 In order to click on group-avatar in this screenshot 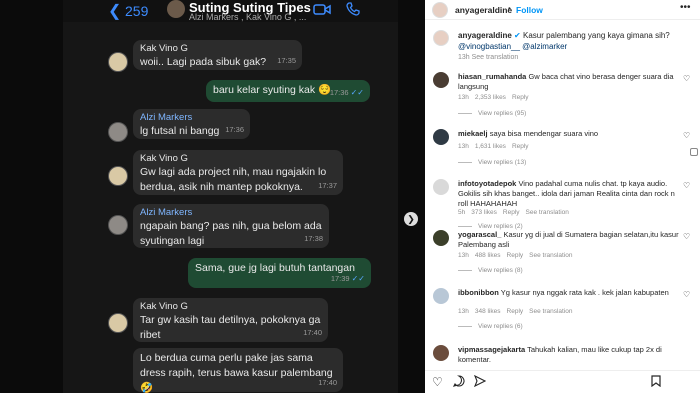, I will do `click(176, 9)`.